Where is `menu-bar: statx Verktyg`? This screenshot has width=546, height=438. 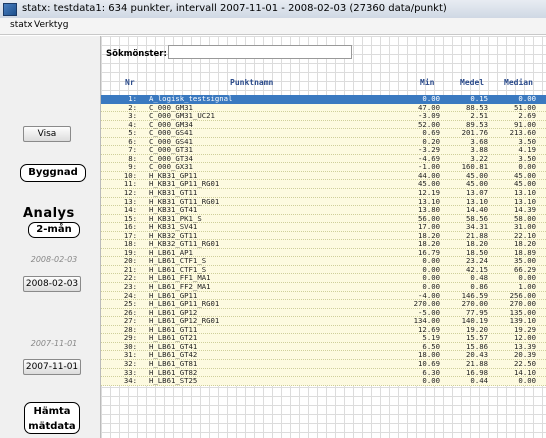
menu-bar: statx Verktyg is located at coordinates (273, 26).